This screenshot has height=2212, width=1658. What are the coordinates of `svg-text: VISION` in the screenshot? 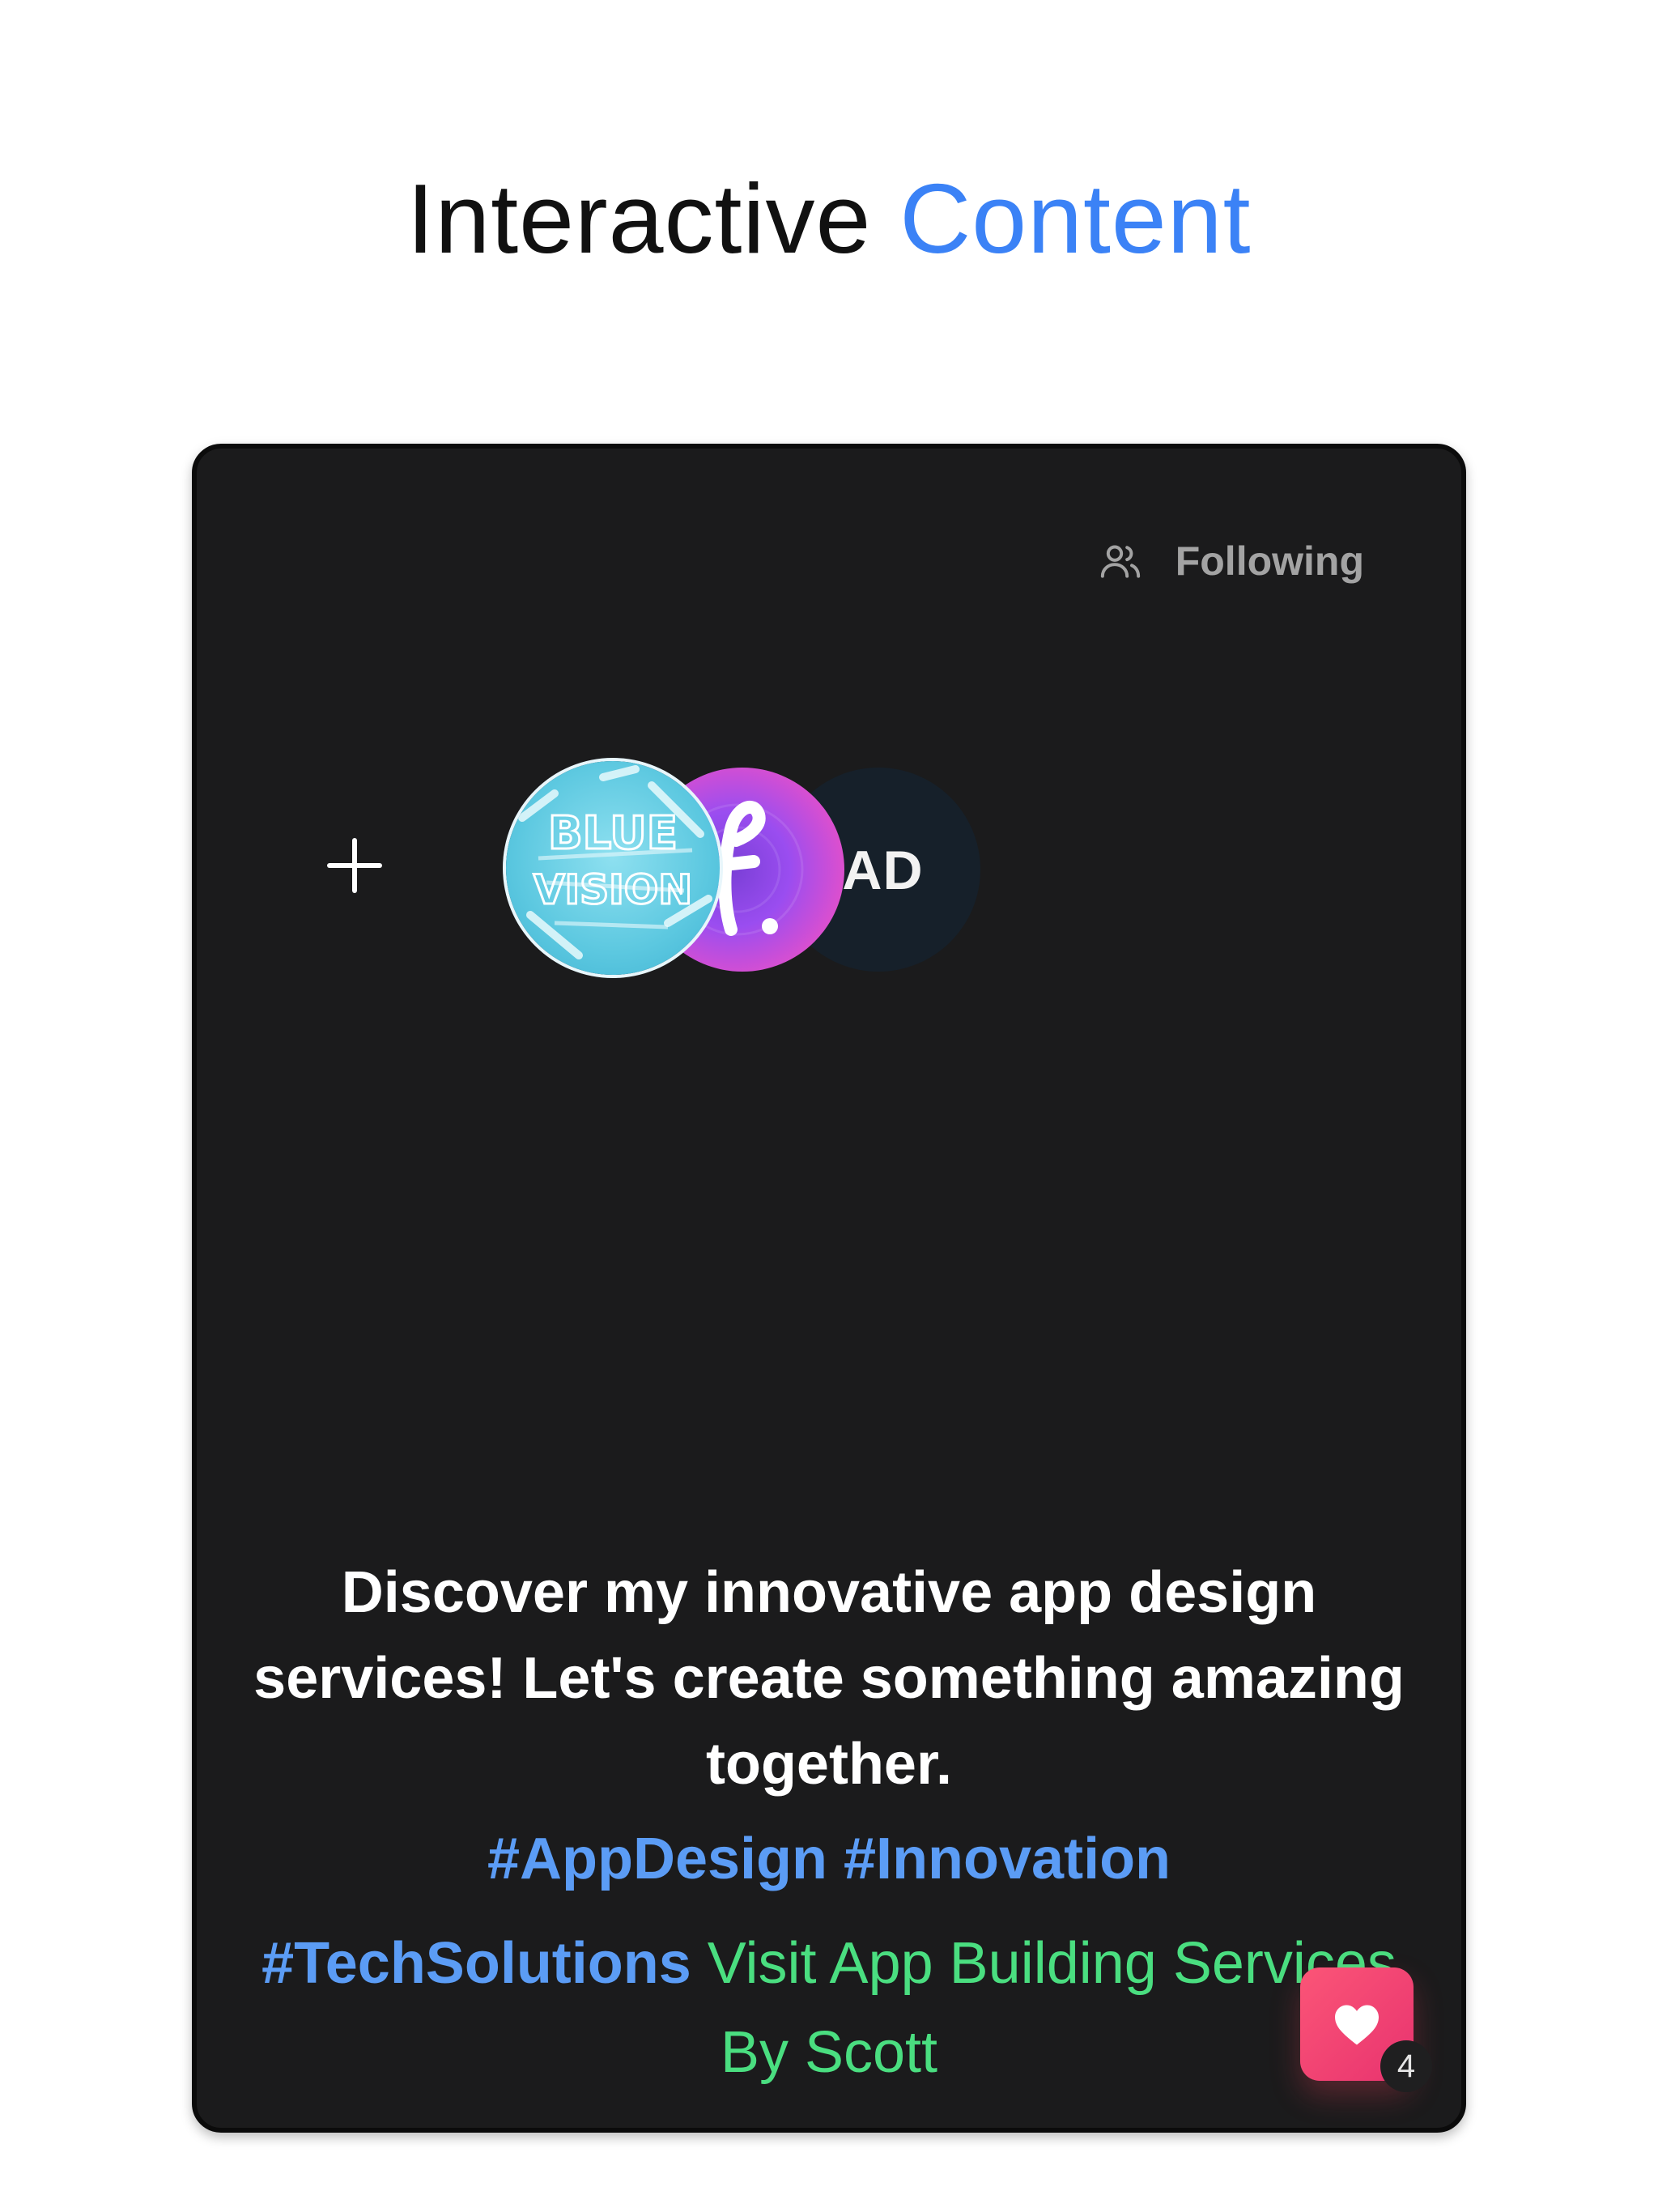 It's located at (613, 890).